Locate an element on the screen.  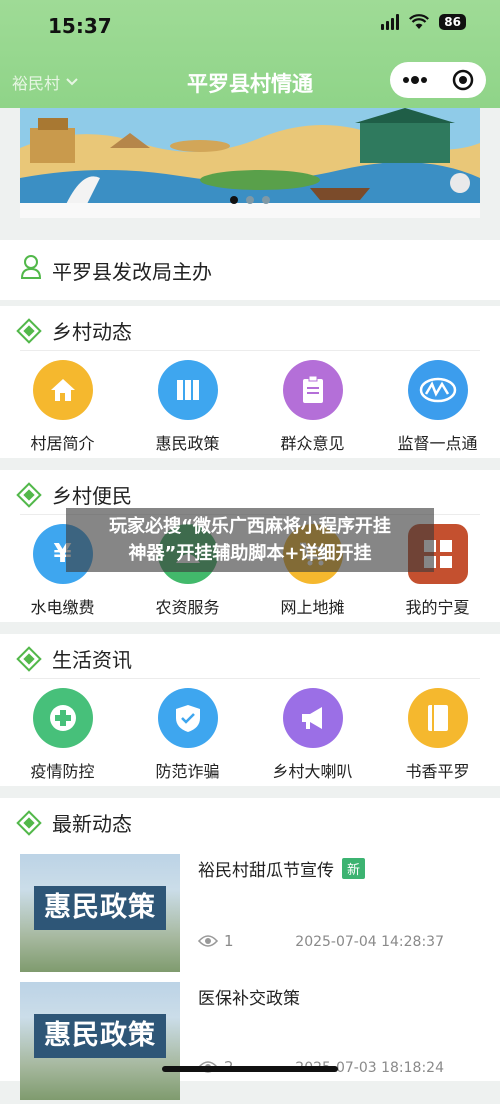
icon-grid: 村居简介 惠民政策 群众意见 监督一点通 is located at coordinates (250, 407).